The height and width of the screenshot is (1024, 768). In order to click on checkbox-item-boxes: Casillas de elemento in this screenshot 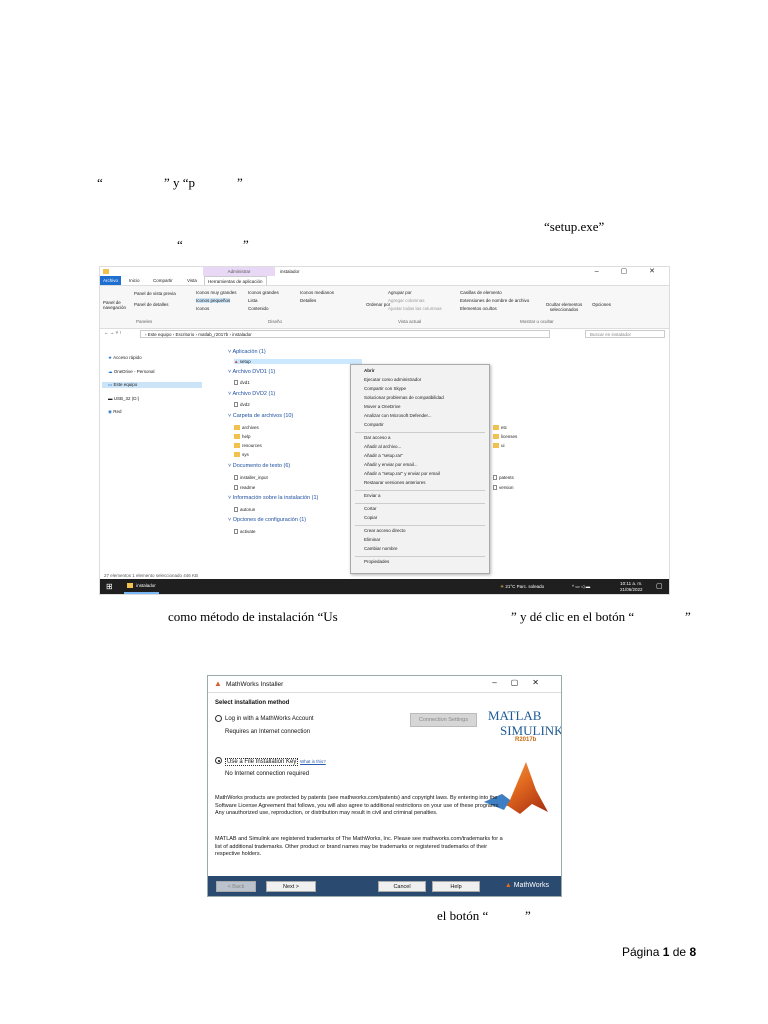, I will do `click(481, 292)`.